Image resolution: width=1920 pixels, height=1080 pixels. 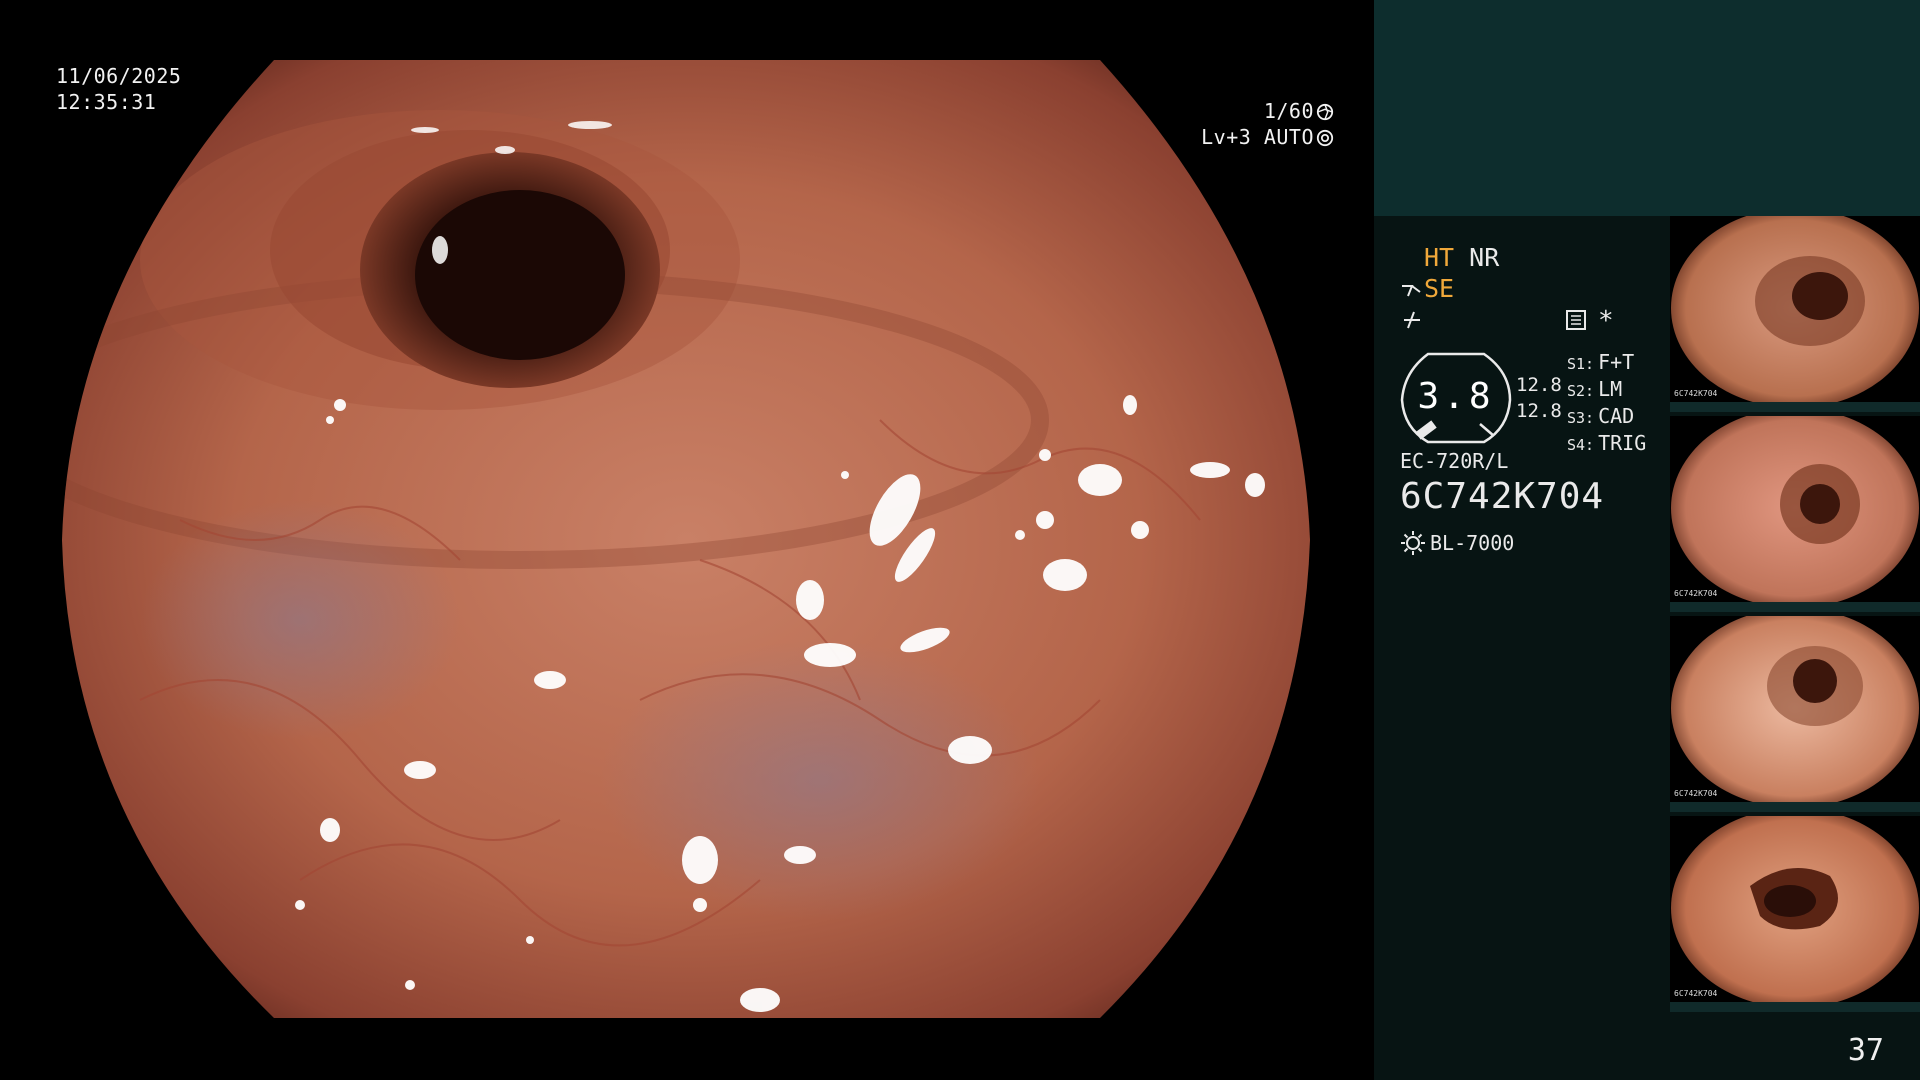 I want to click on light-source-text: BL-7000, so click(x=1472, y=543).